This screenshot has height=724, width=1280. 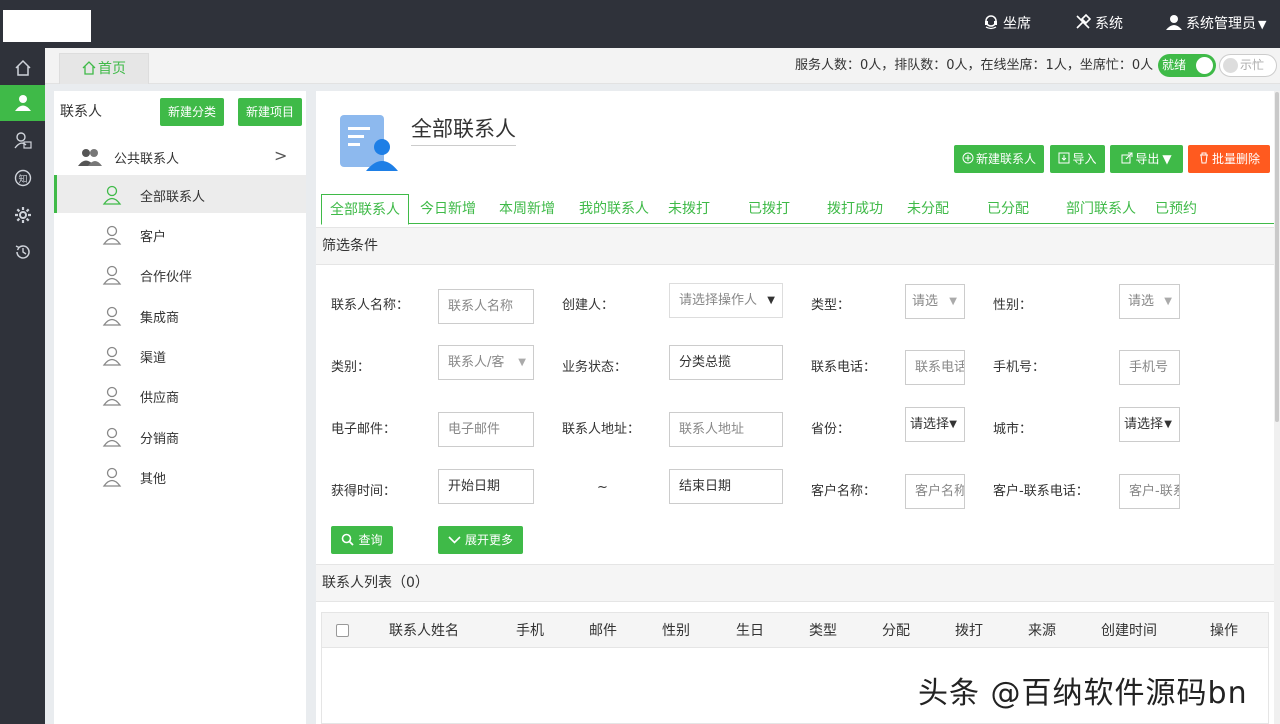 I want to click on chevron-down-icon, so click(x=454, y=540).